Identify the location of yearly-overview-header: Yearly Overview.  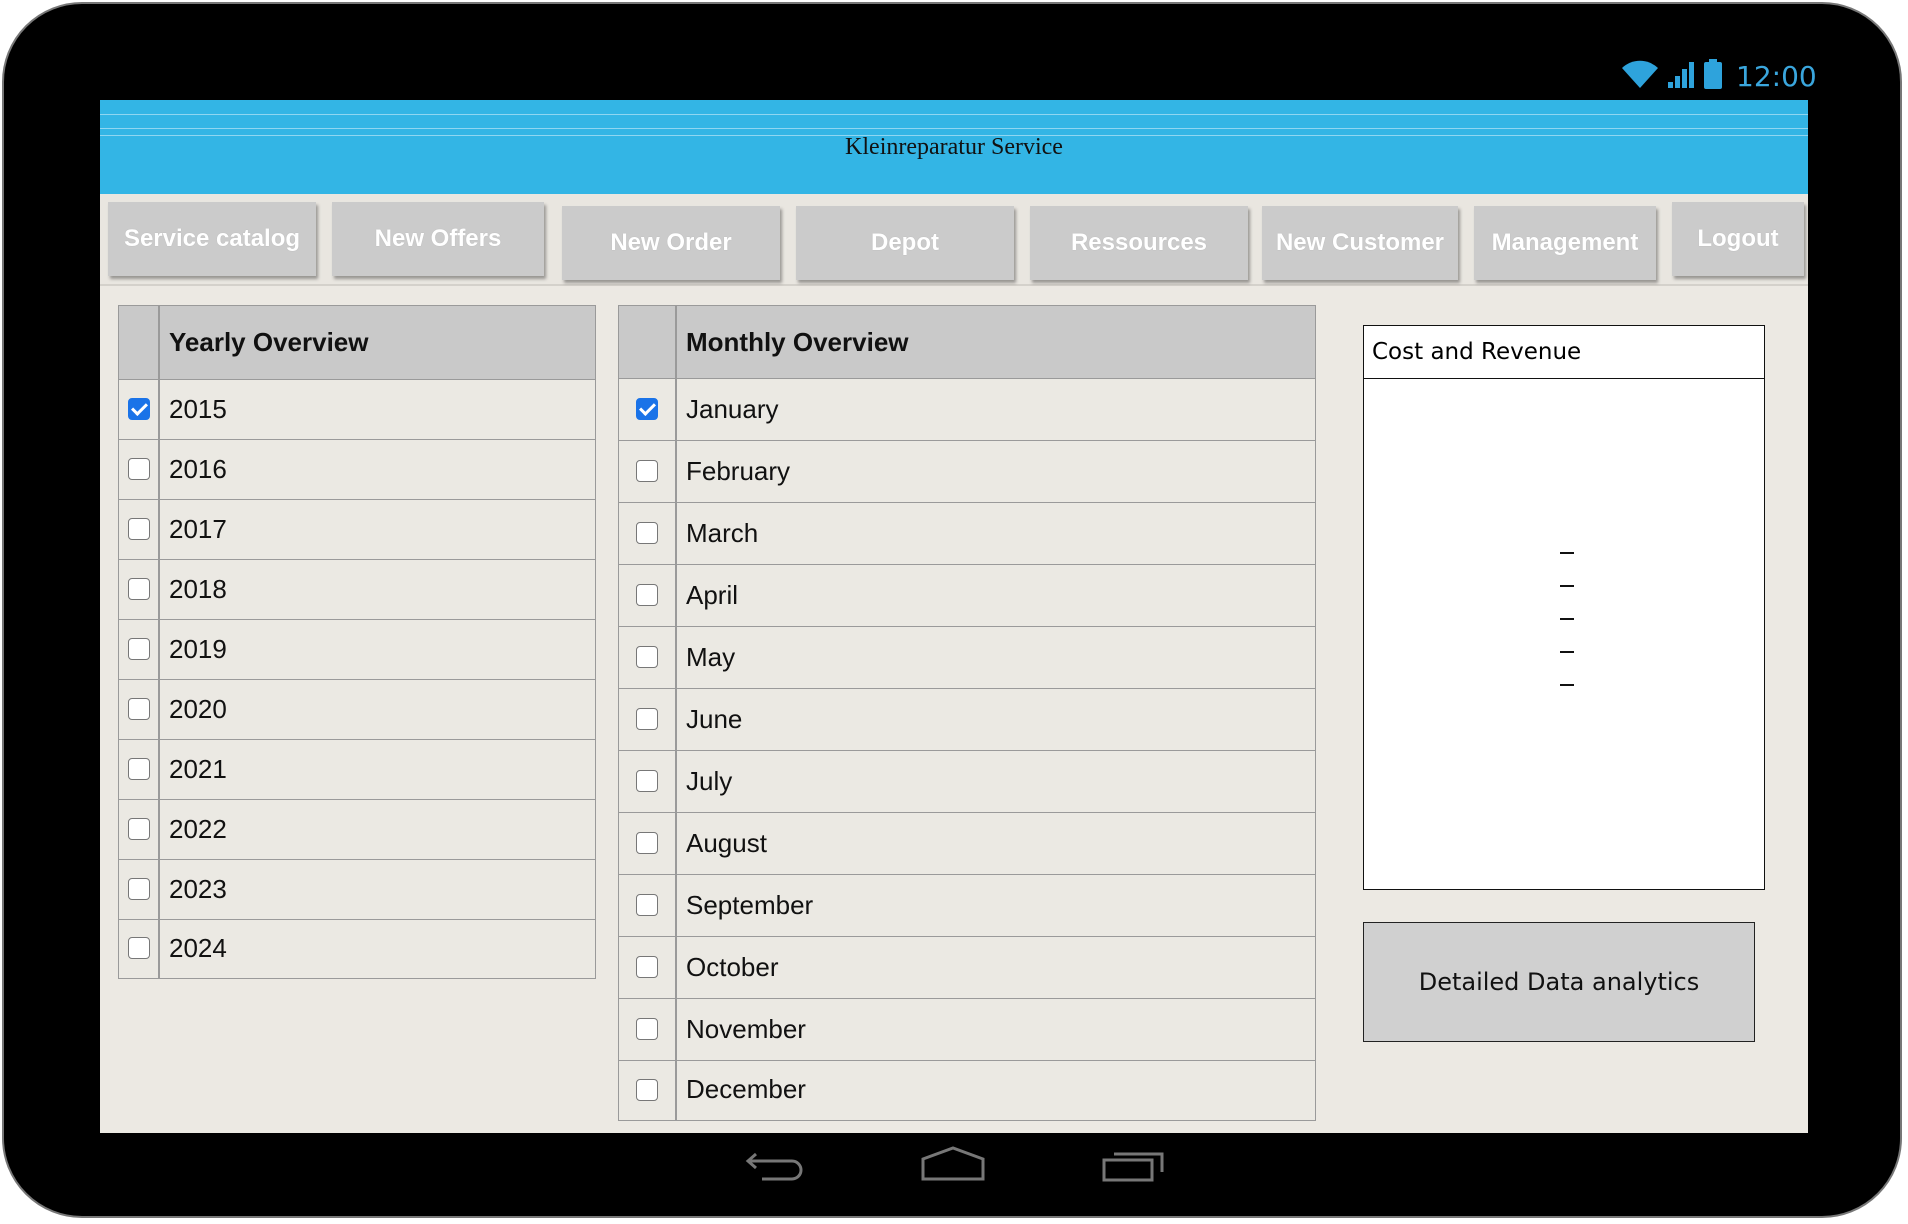
(357, 343).